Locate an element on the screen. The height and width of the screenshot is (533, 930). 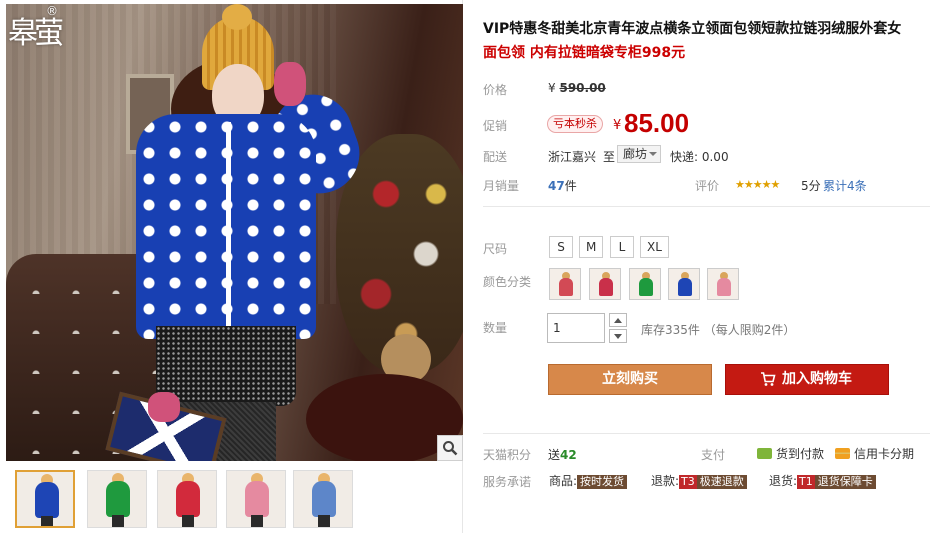
ship-from: 浙江嘉兴 is located at coordinates (572, 157).